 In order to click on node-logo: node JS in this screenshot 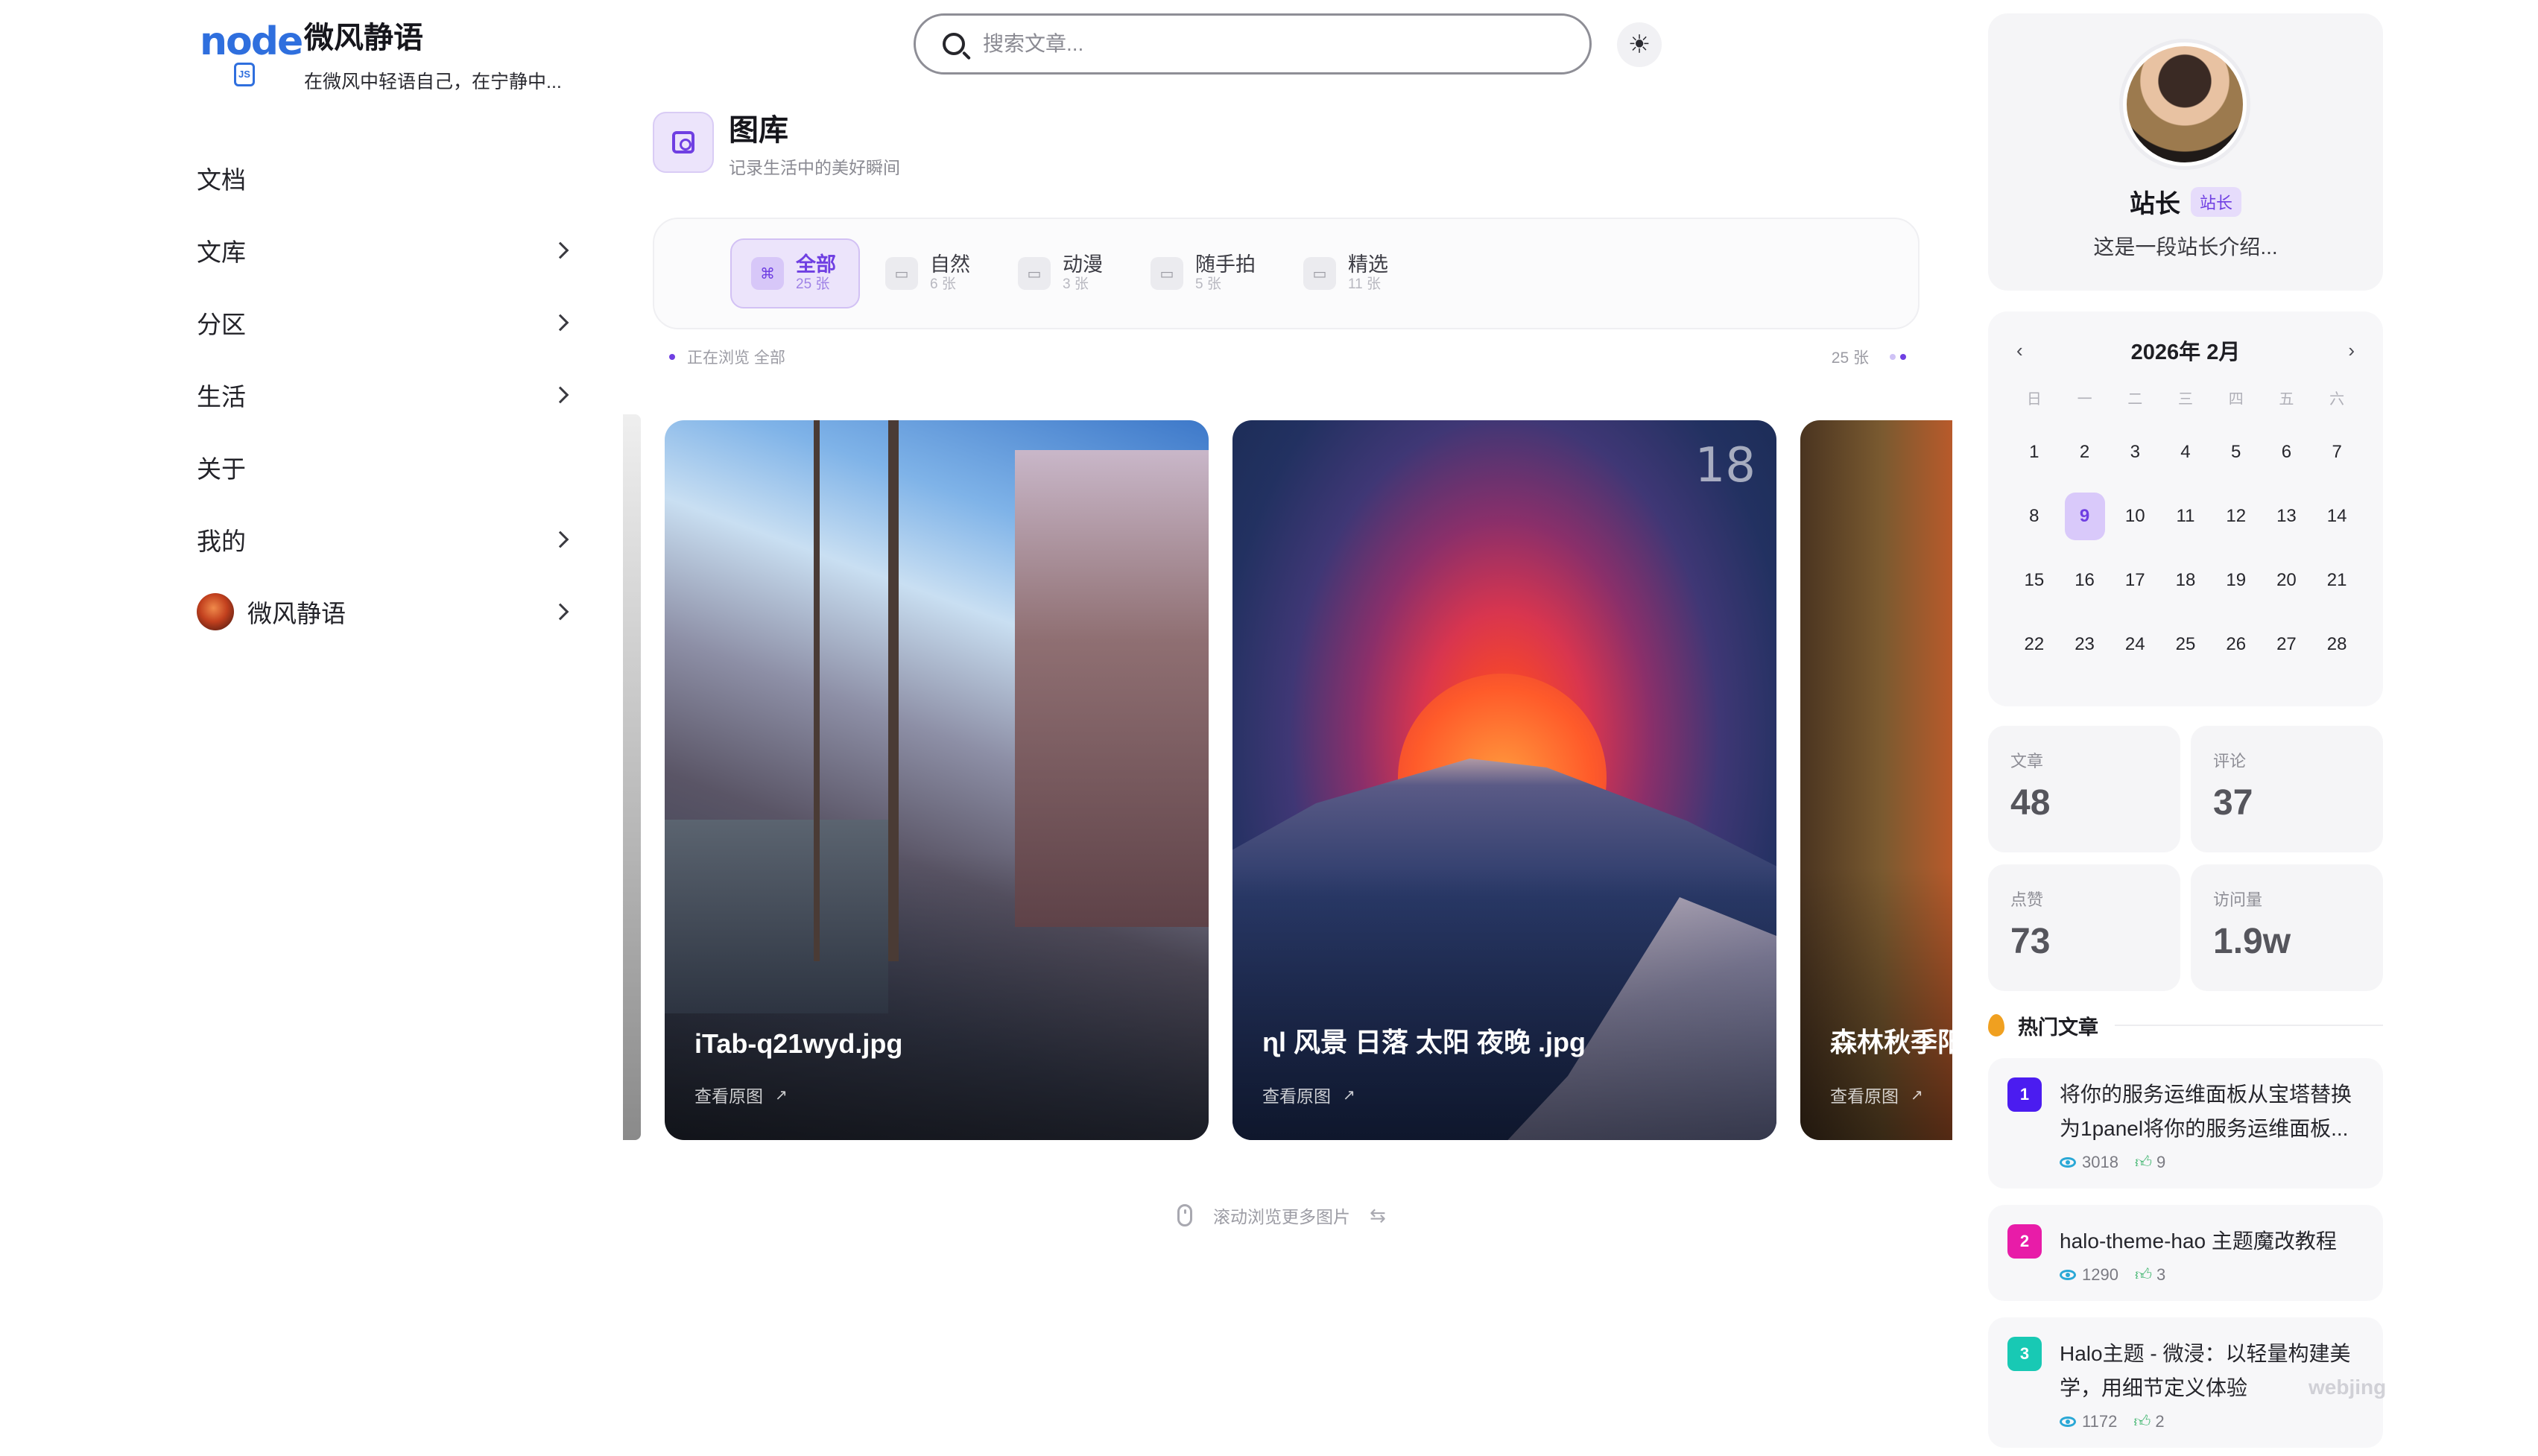, I will do `click(252, 55)`.